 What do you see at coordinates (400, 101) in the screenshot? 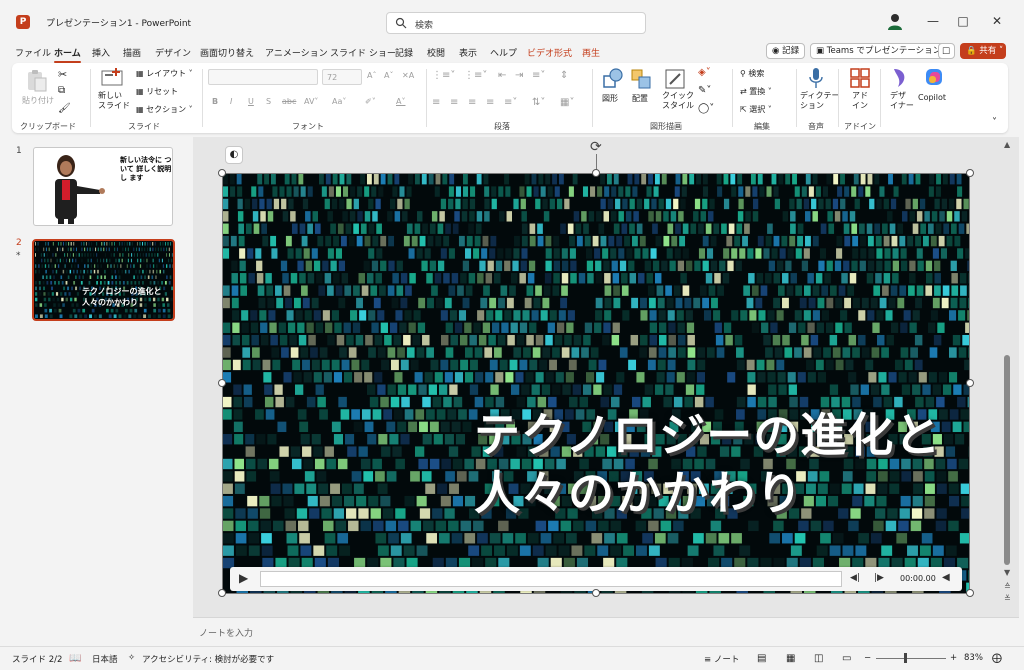
I see `font-color-icon: A˅` at bounding box center [400, 101].